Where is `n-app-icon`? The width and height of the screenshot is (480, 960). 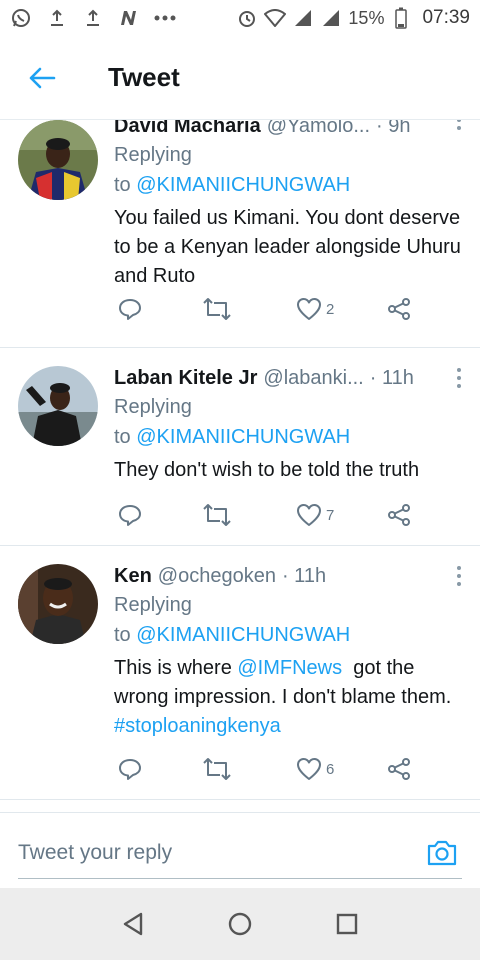 n-app-icon is located at coordinates (129, 18).